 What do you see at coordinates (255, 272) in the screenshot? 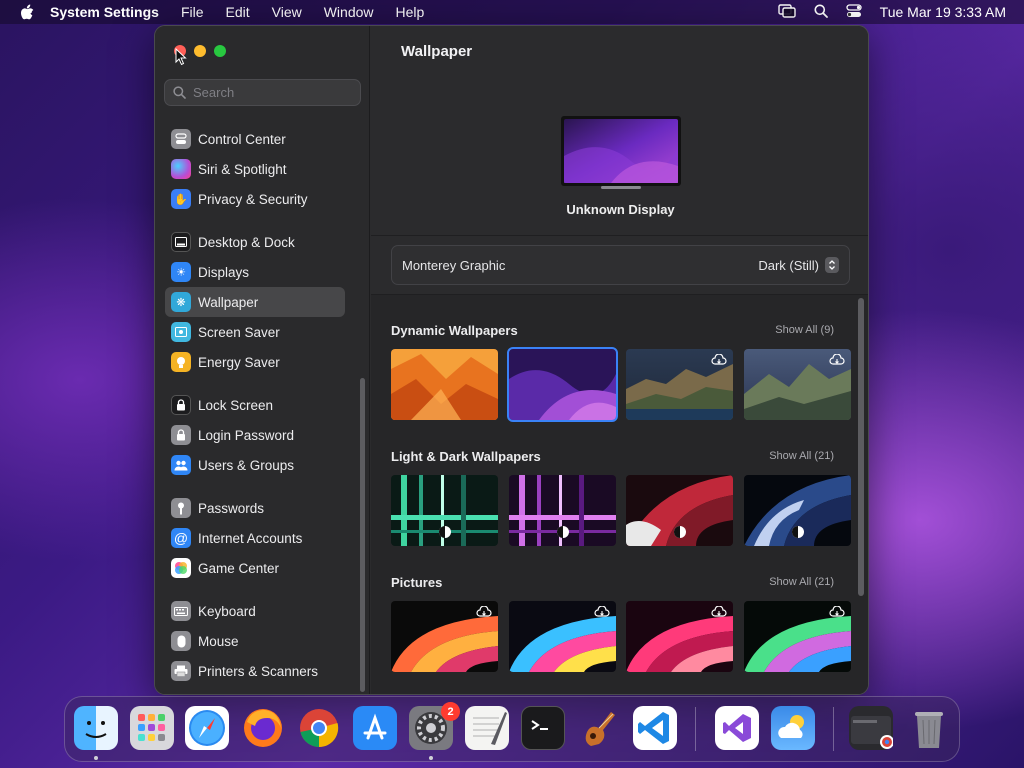
I see `sidebar-item-displays: ☀ Displays` at bounding box center [255, 272].